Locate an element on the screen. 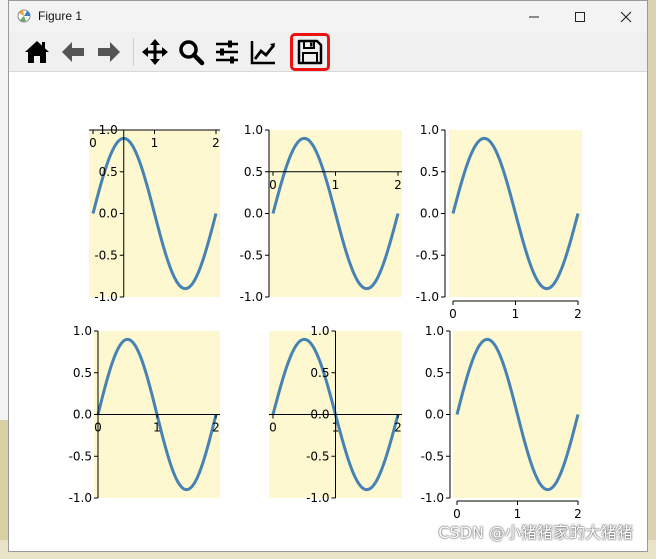 The height and width of the screenshot is (559, 656). close-icon is located at coordinates (626, 16).